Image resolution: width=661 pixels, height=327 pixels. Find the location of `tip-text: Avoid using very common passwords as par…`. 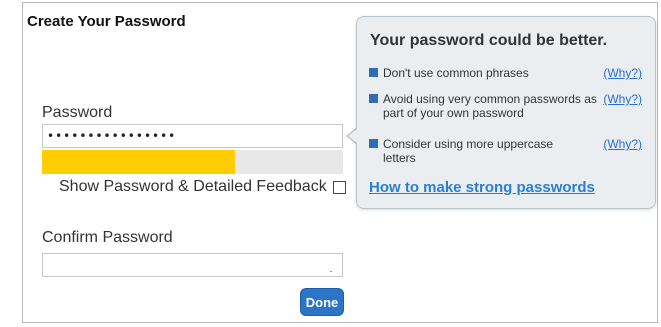

tip-text: Avoid using very common passwords as par… is located at coordinates (490, 106).